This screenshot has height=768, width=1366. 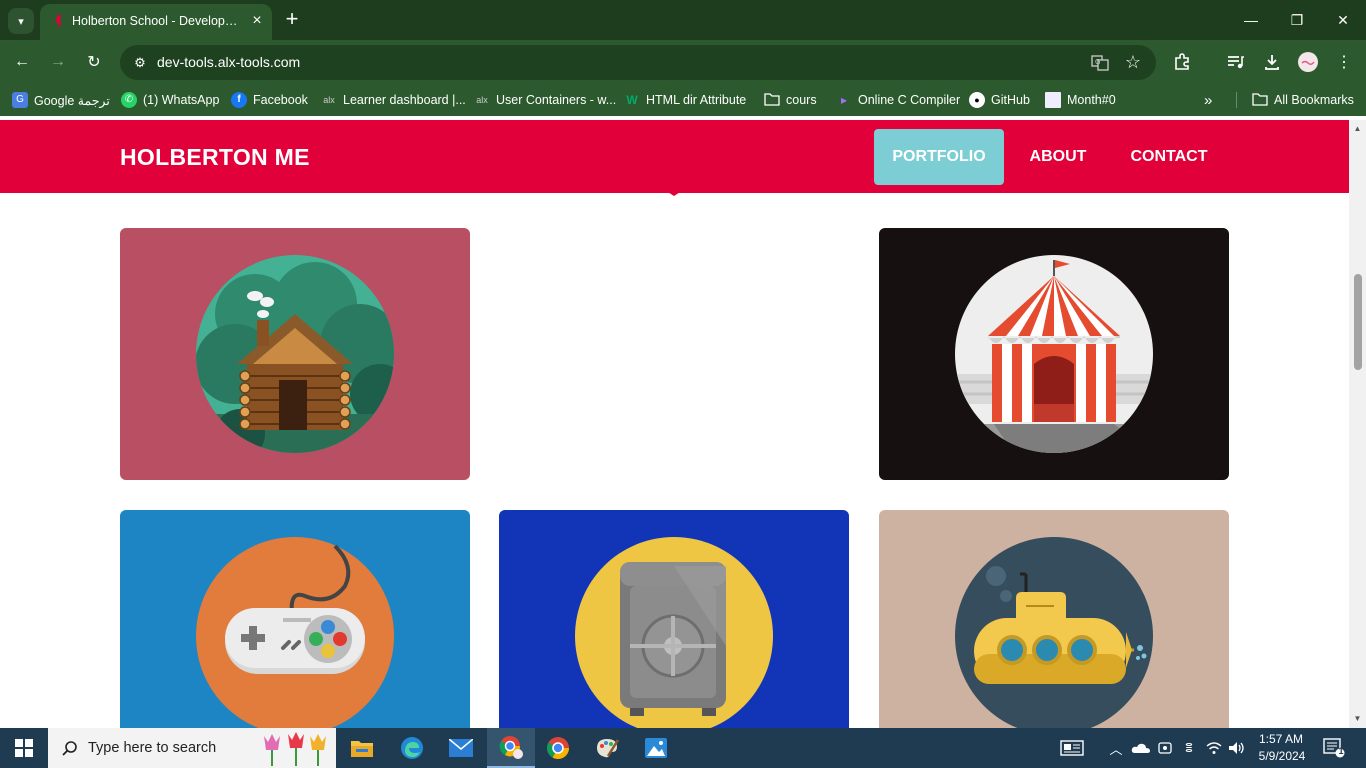 What do you see at coordinates (362, 748) in the screenshot?
I see `file-explorer-icon` at bounding box center [362, 748].